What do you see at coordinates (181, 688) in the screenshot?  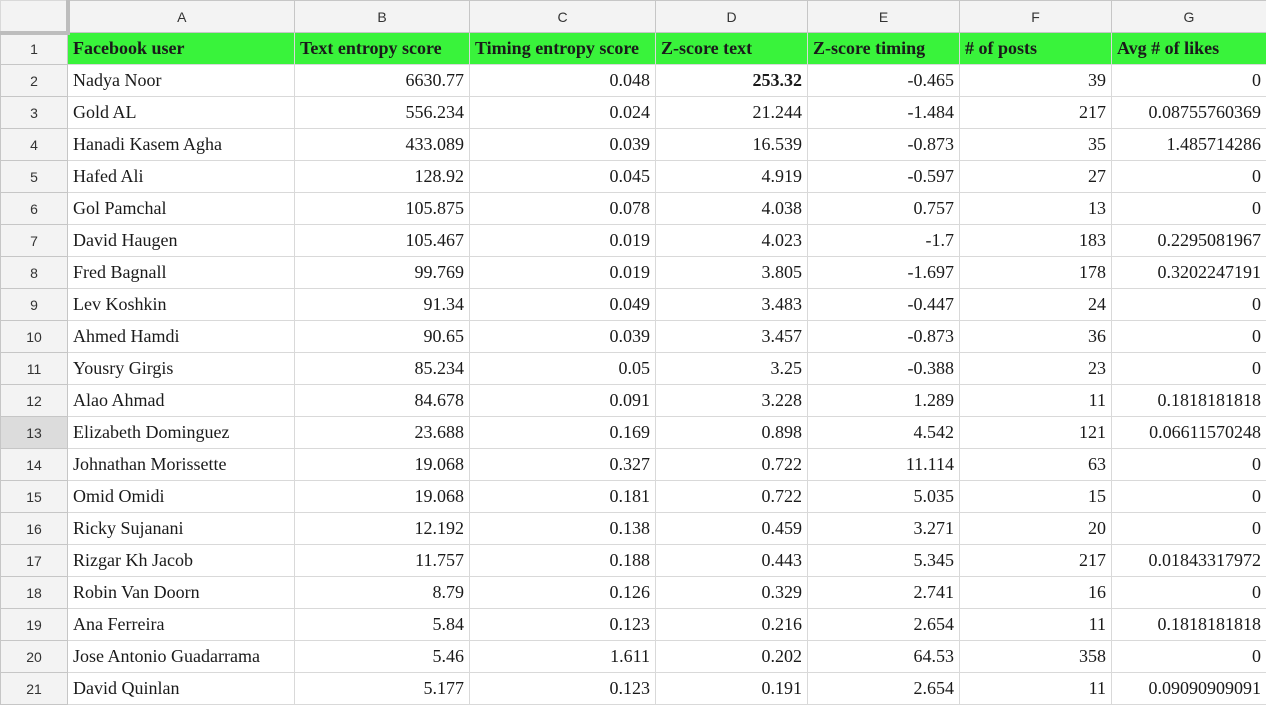 I see `cell-user: David Quinlan` at bounding box center [181, 688].